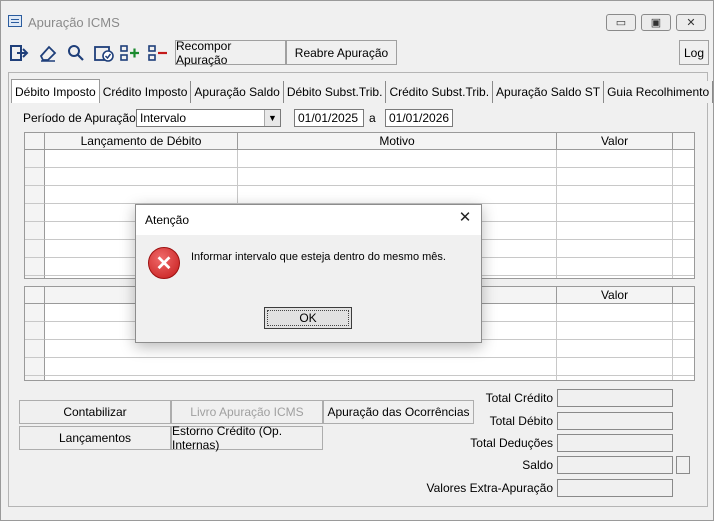 This screenshot has height=521, width=714. I want to click on chevron-down-icon: ▼, so click(272, 118).